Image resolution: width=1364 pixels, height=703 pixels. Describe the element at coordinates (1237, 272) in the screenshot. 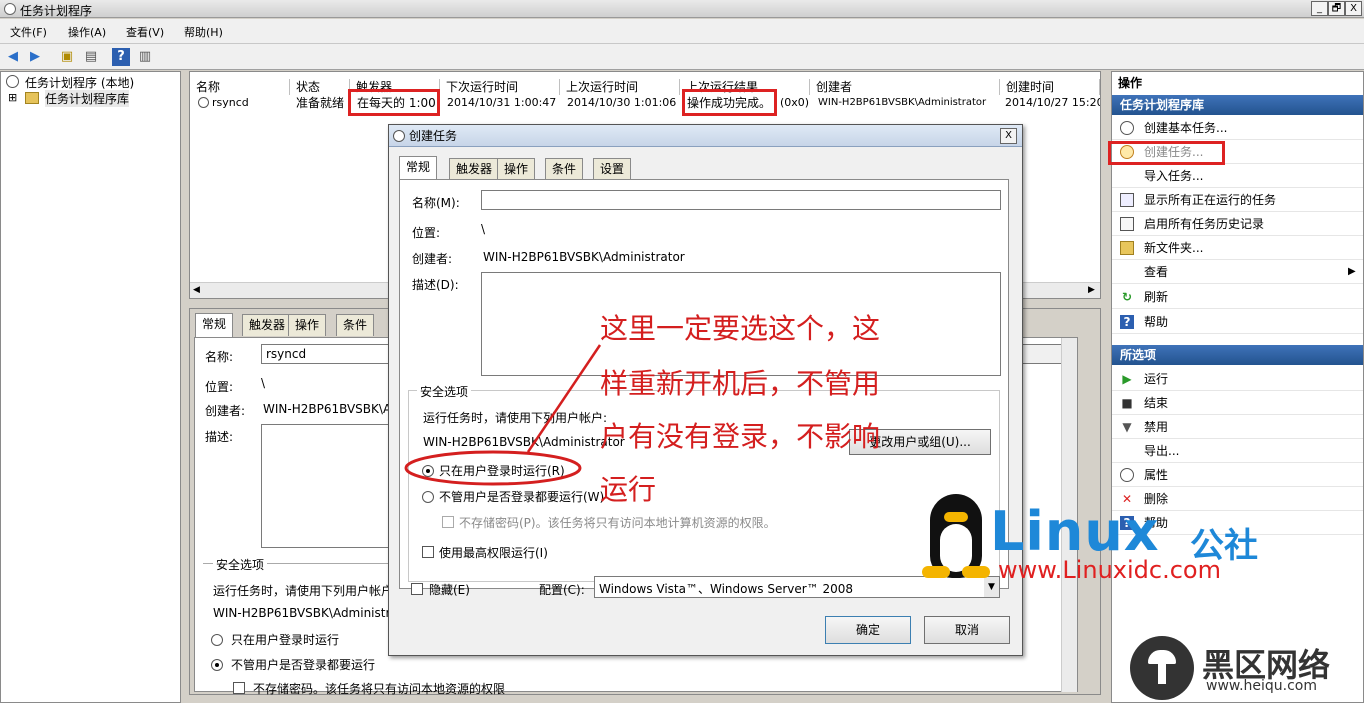

I see `action-view: 查看 ▶` at that location.